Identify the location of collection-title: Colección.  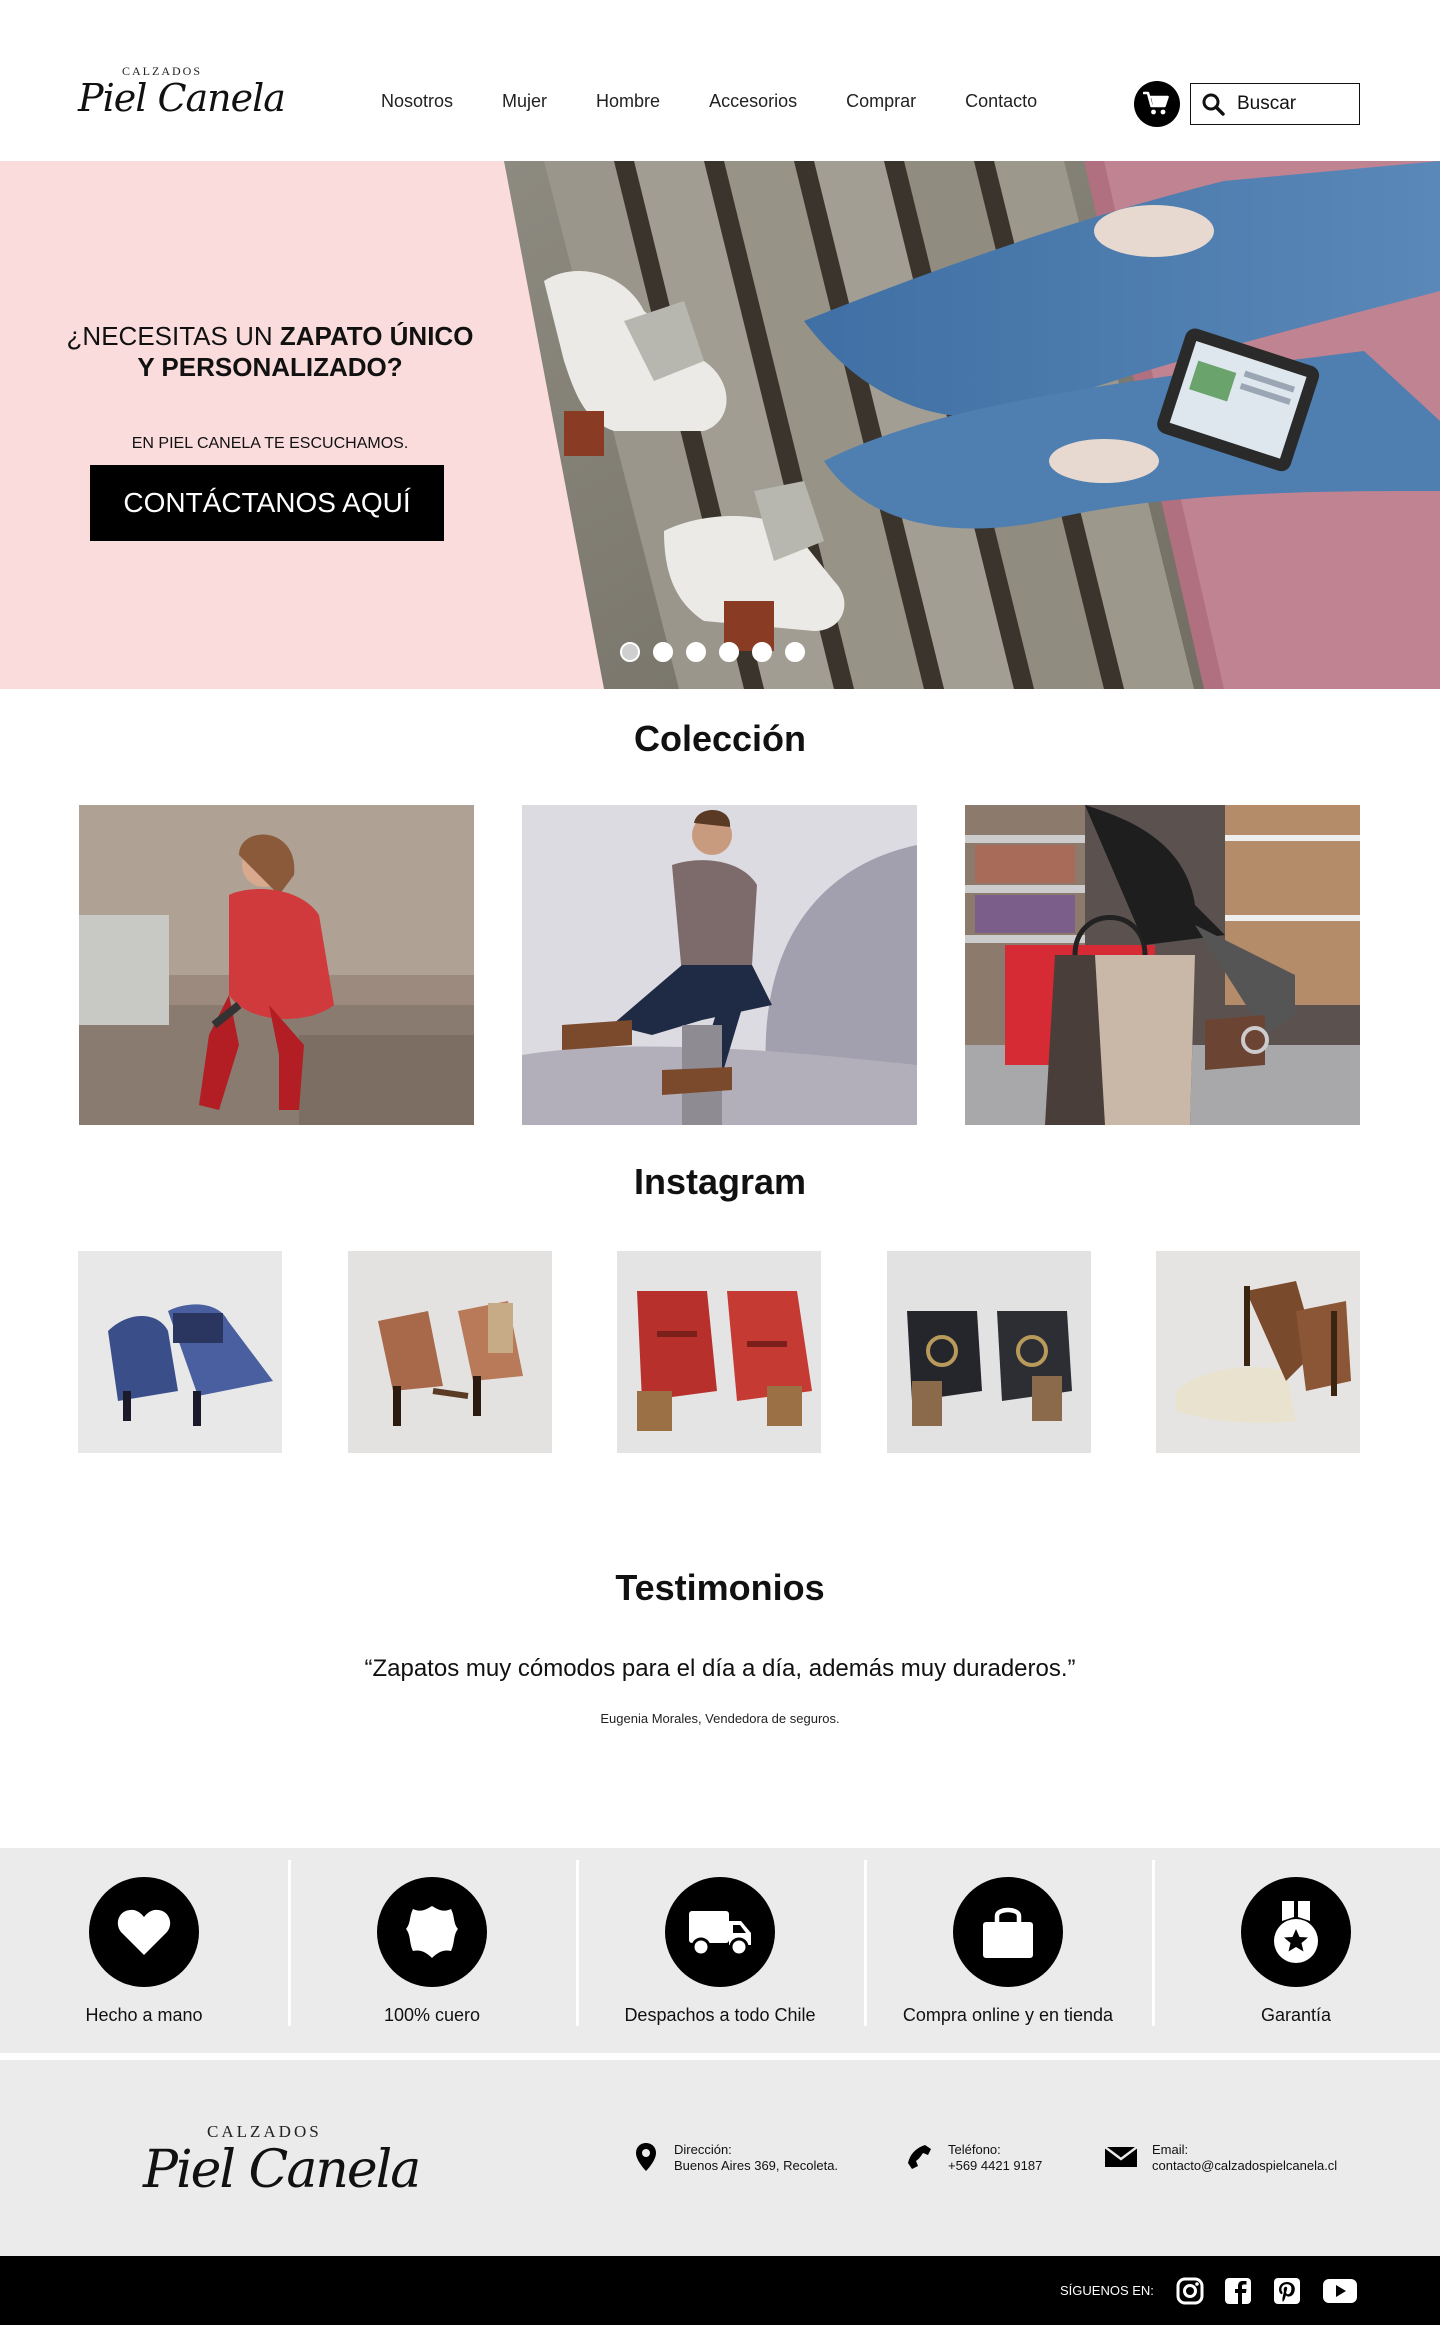
(720, 738).